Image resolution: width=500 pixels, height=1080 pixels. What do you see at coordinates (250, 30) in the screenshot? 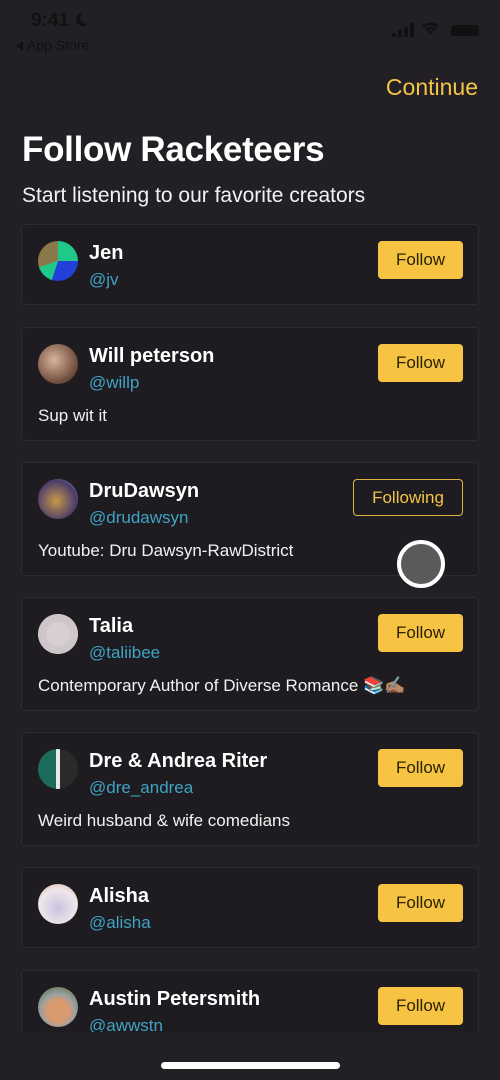
I see `status-bar: 9:41 App Store` at bounding box center [250, 30].